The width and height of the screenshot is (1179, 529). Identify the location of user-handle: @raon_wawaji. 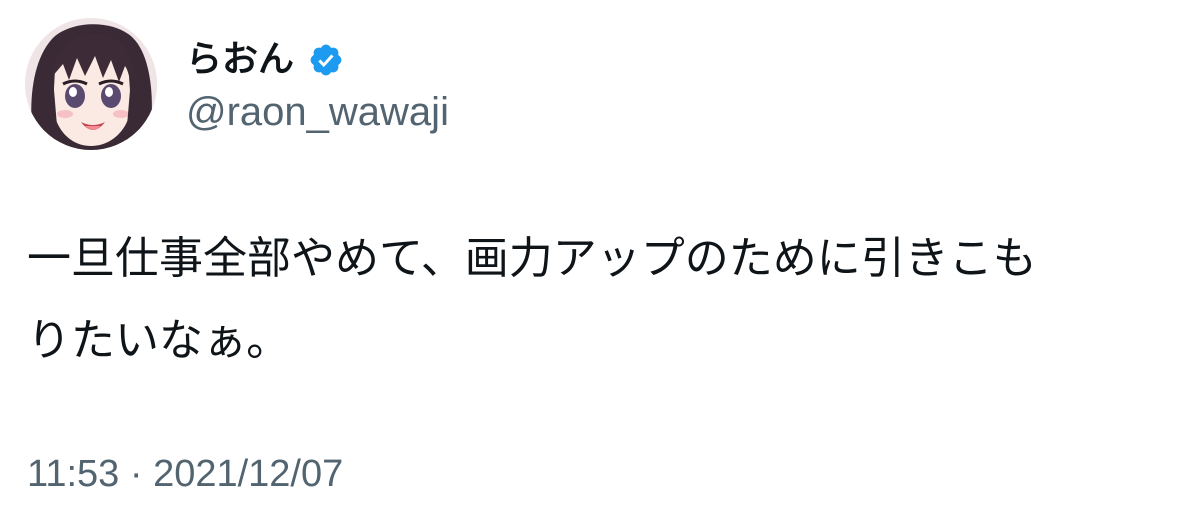
(317, 112).